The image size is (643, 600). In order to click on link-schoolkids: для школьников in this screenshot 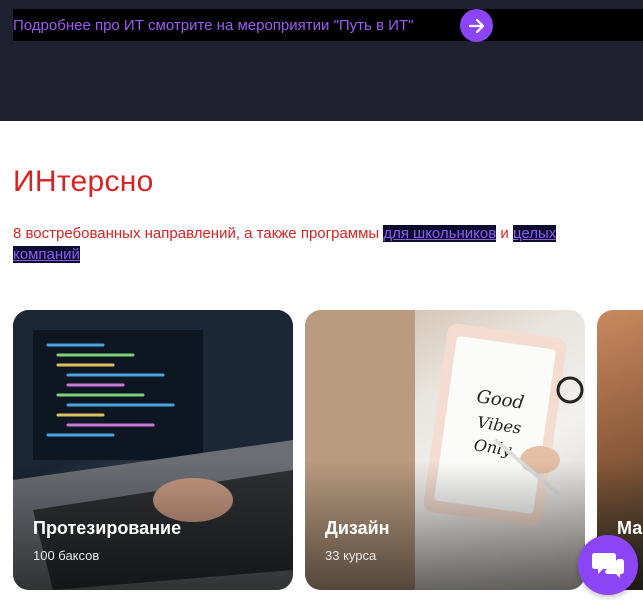, I will do `click(440, 233)`.